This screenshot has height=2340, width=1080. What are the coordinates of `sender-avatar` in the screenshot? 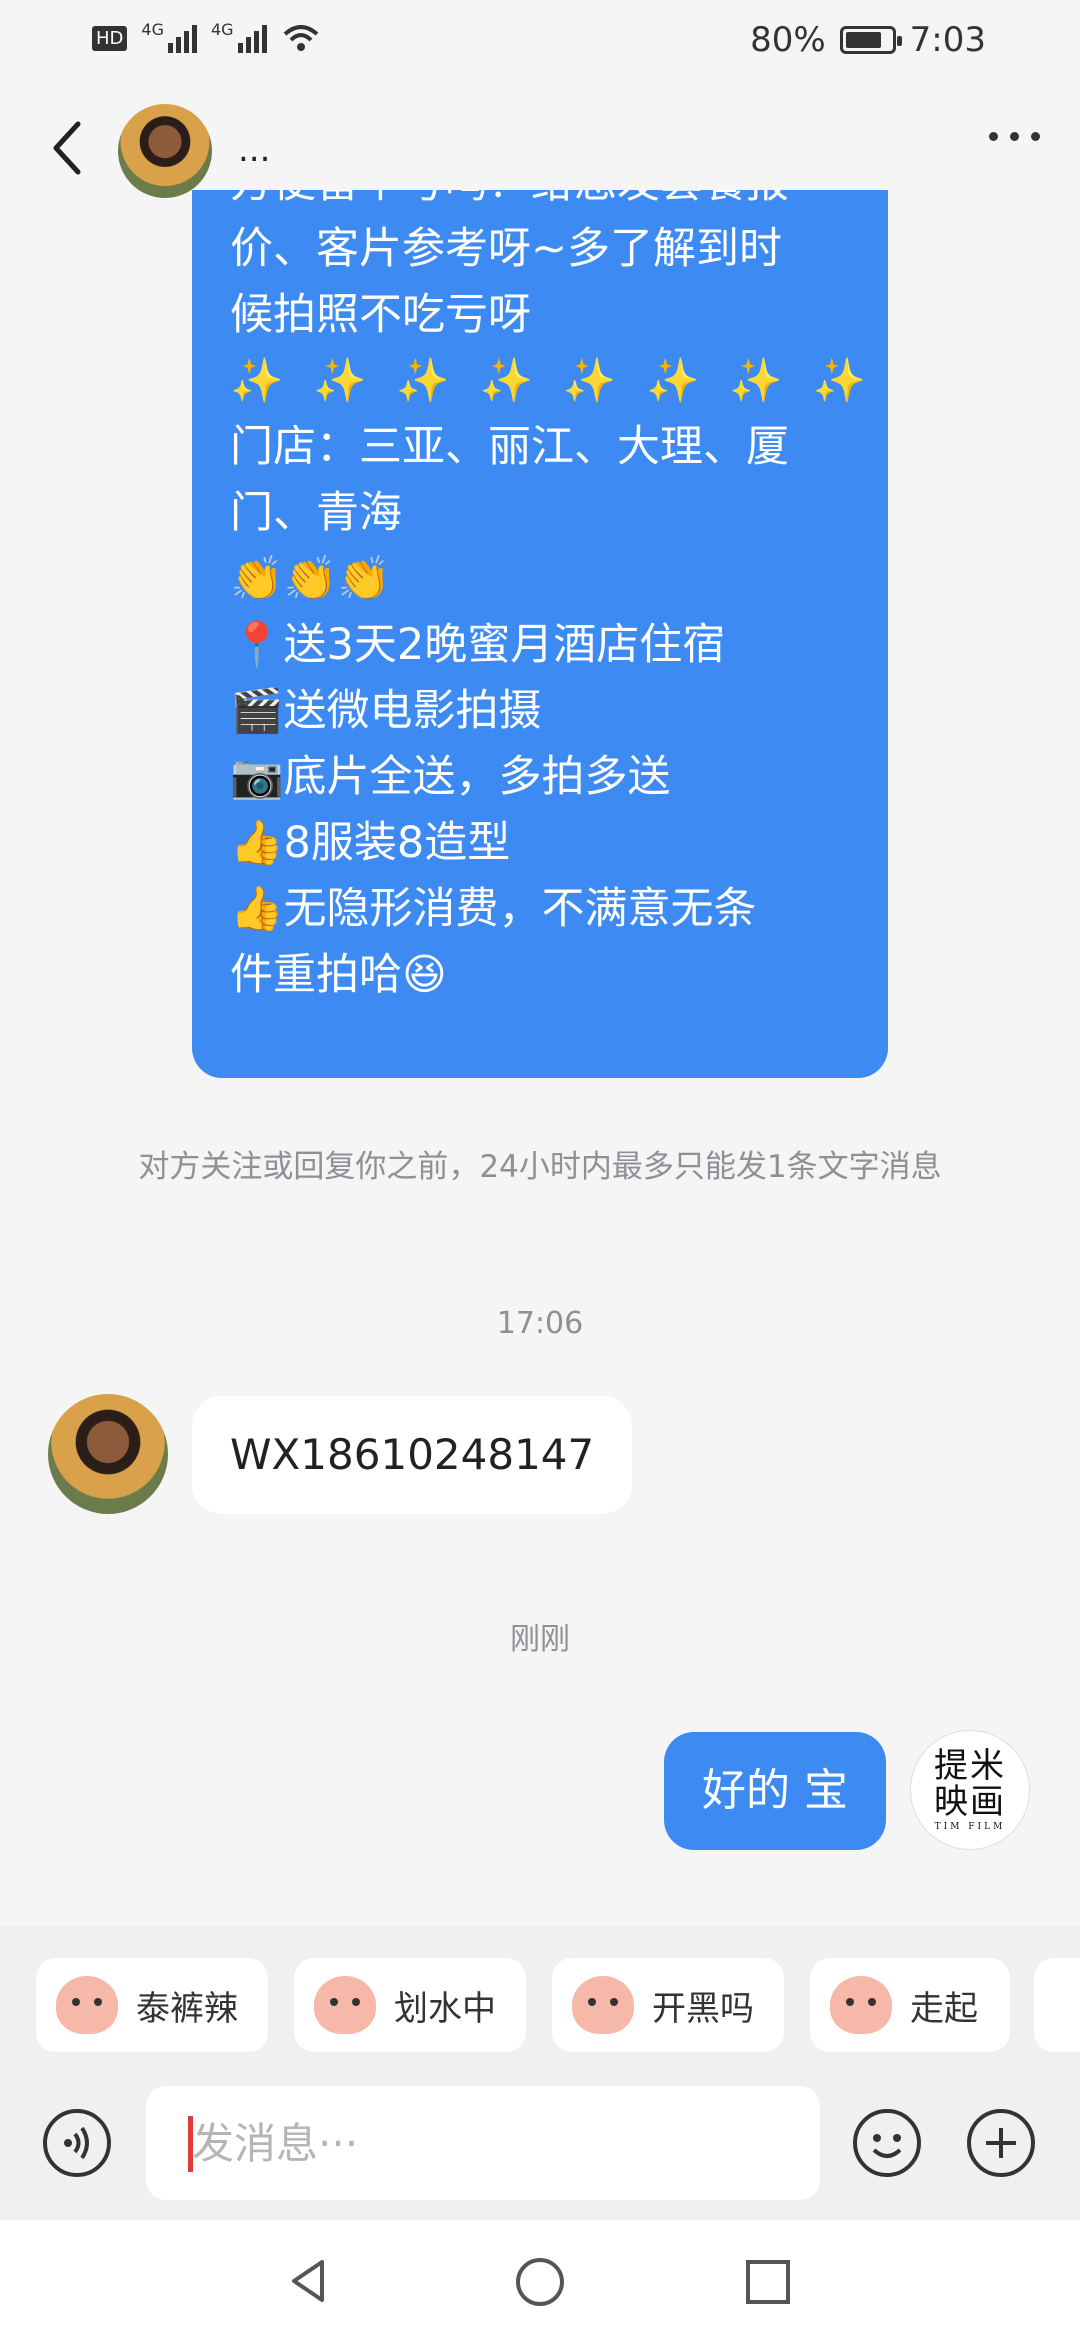 It's located at (108, 1454).